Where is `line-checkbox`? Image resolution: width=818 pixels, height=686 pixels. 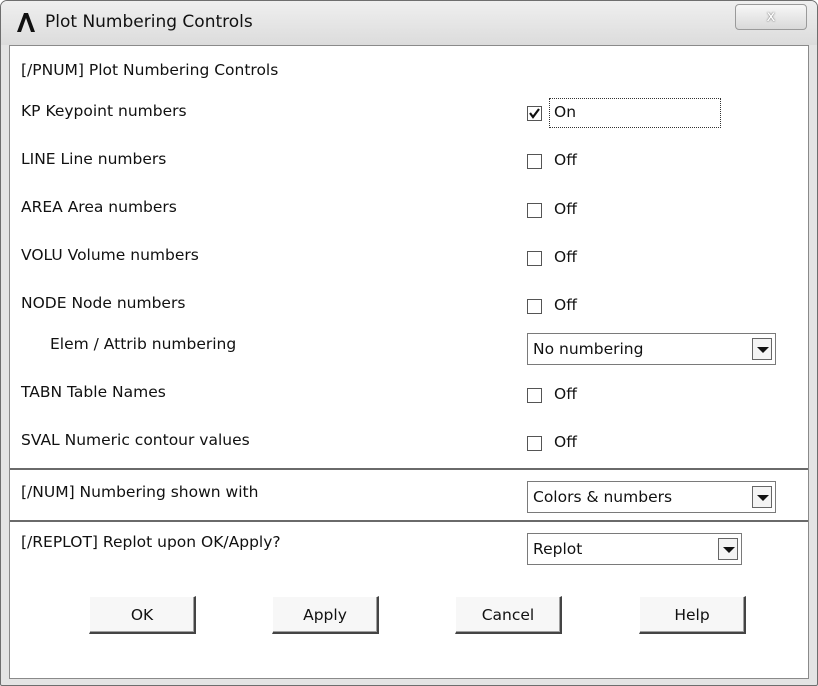 line-checkbox is located at coordinates (534, 161).